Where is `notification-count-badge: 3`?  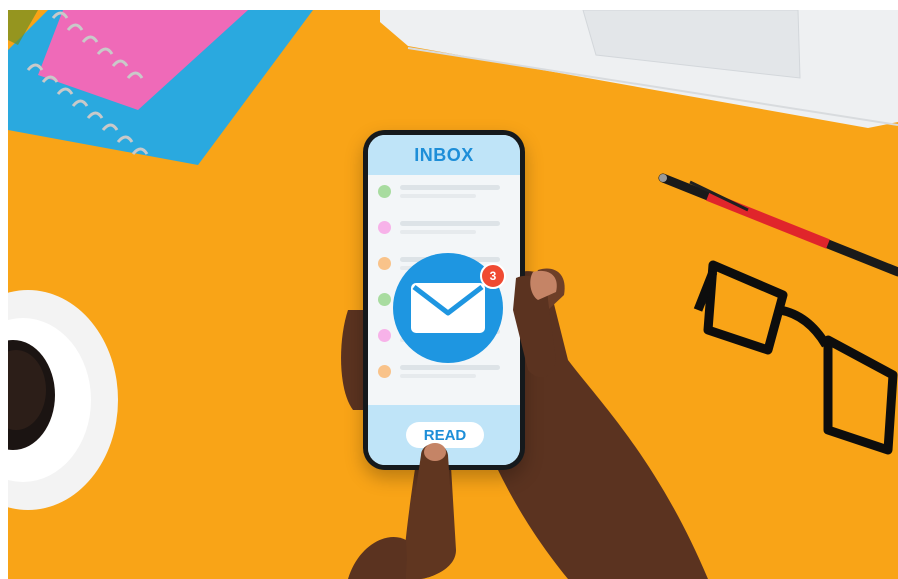
notification-count-badge: 3 is located at coordinates (493, 276).